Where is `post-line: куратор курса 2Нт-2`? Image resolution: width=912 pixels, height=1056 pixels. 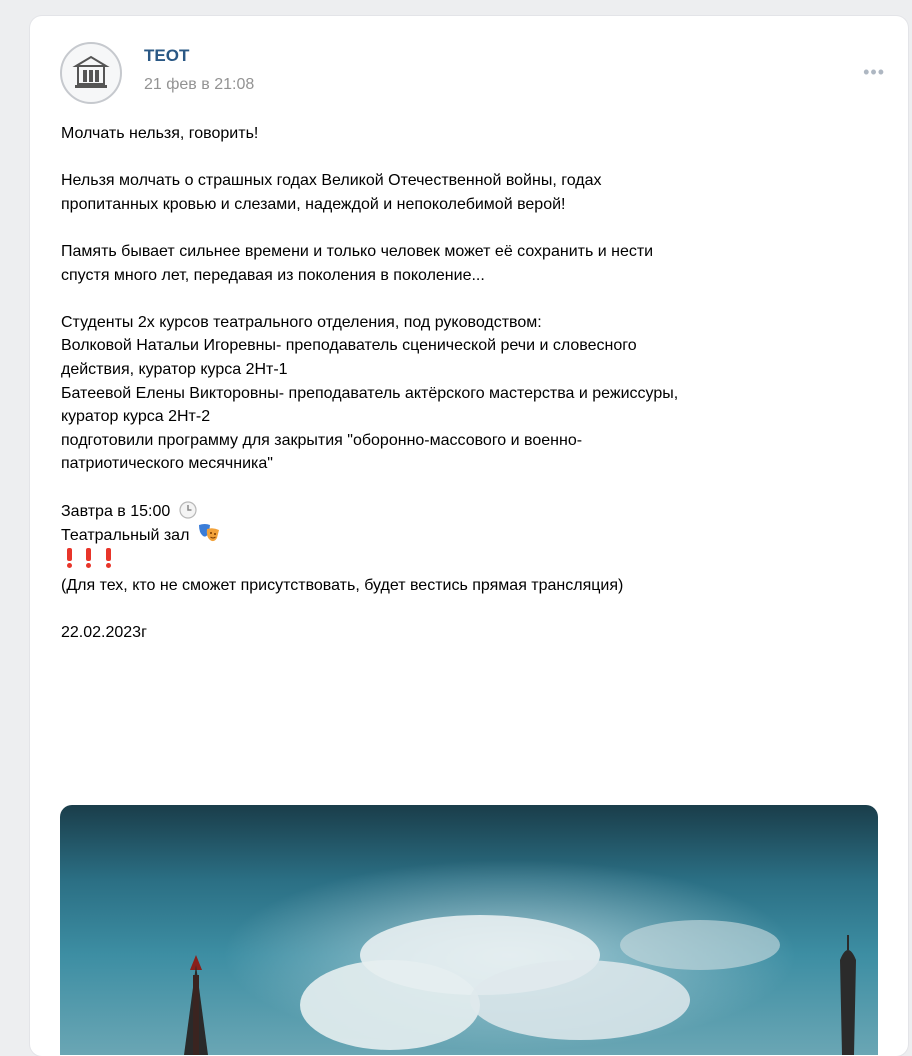 post-line: куратор курса 2Нт-2 is located at coordinates (136, 417).